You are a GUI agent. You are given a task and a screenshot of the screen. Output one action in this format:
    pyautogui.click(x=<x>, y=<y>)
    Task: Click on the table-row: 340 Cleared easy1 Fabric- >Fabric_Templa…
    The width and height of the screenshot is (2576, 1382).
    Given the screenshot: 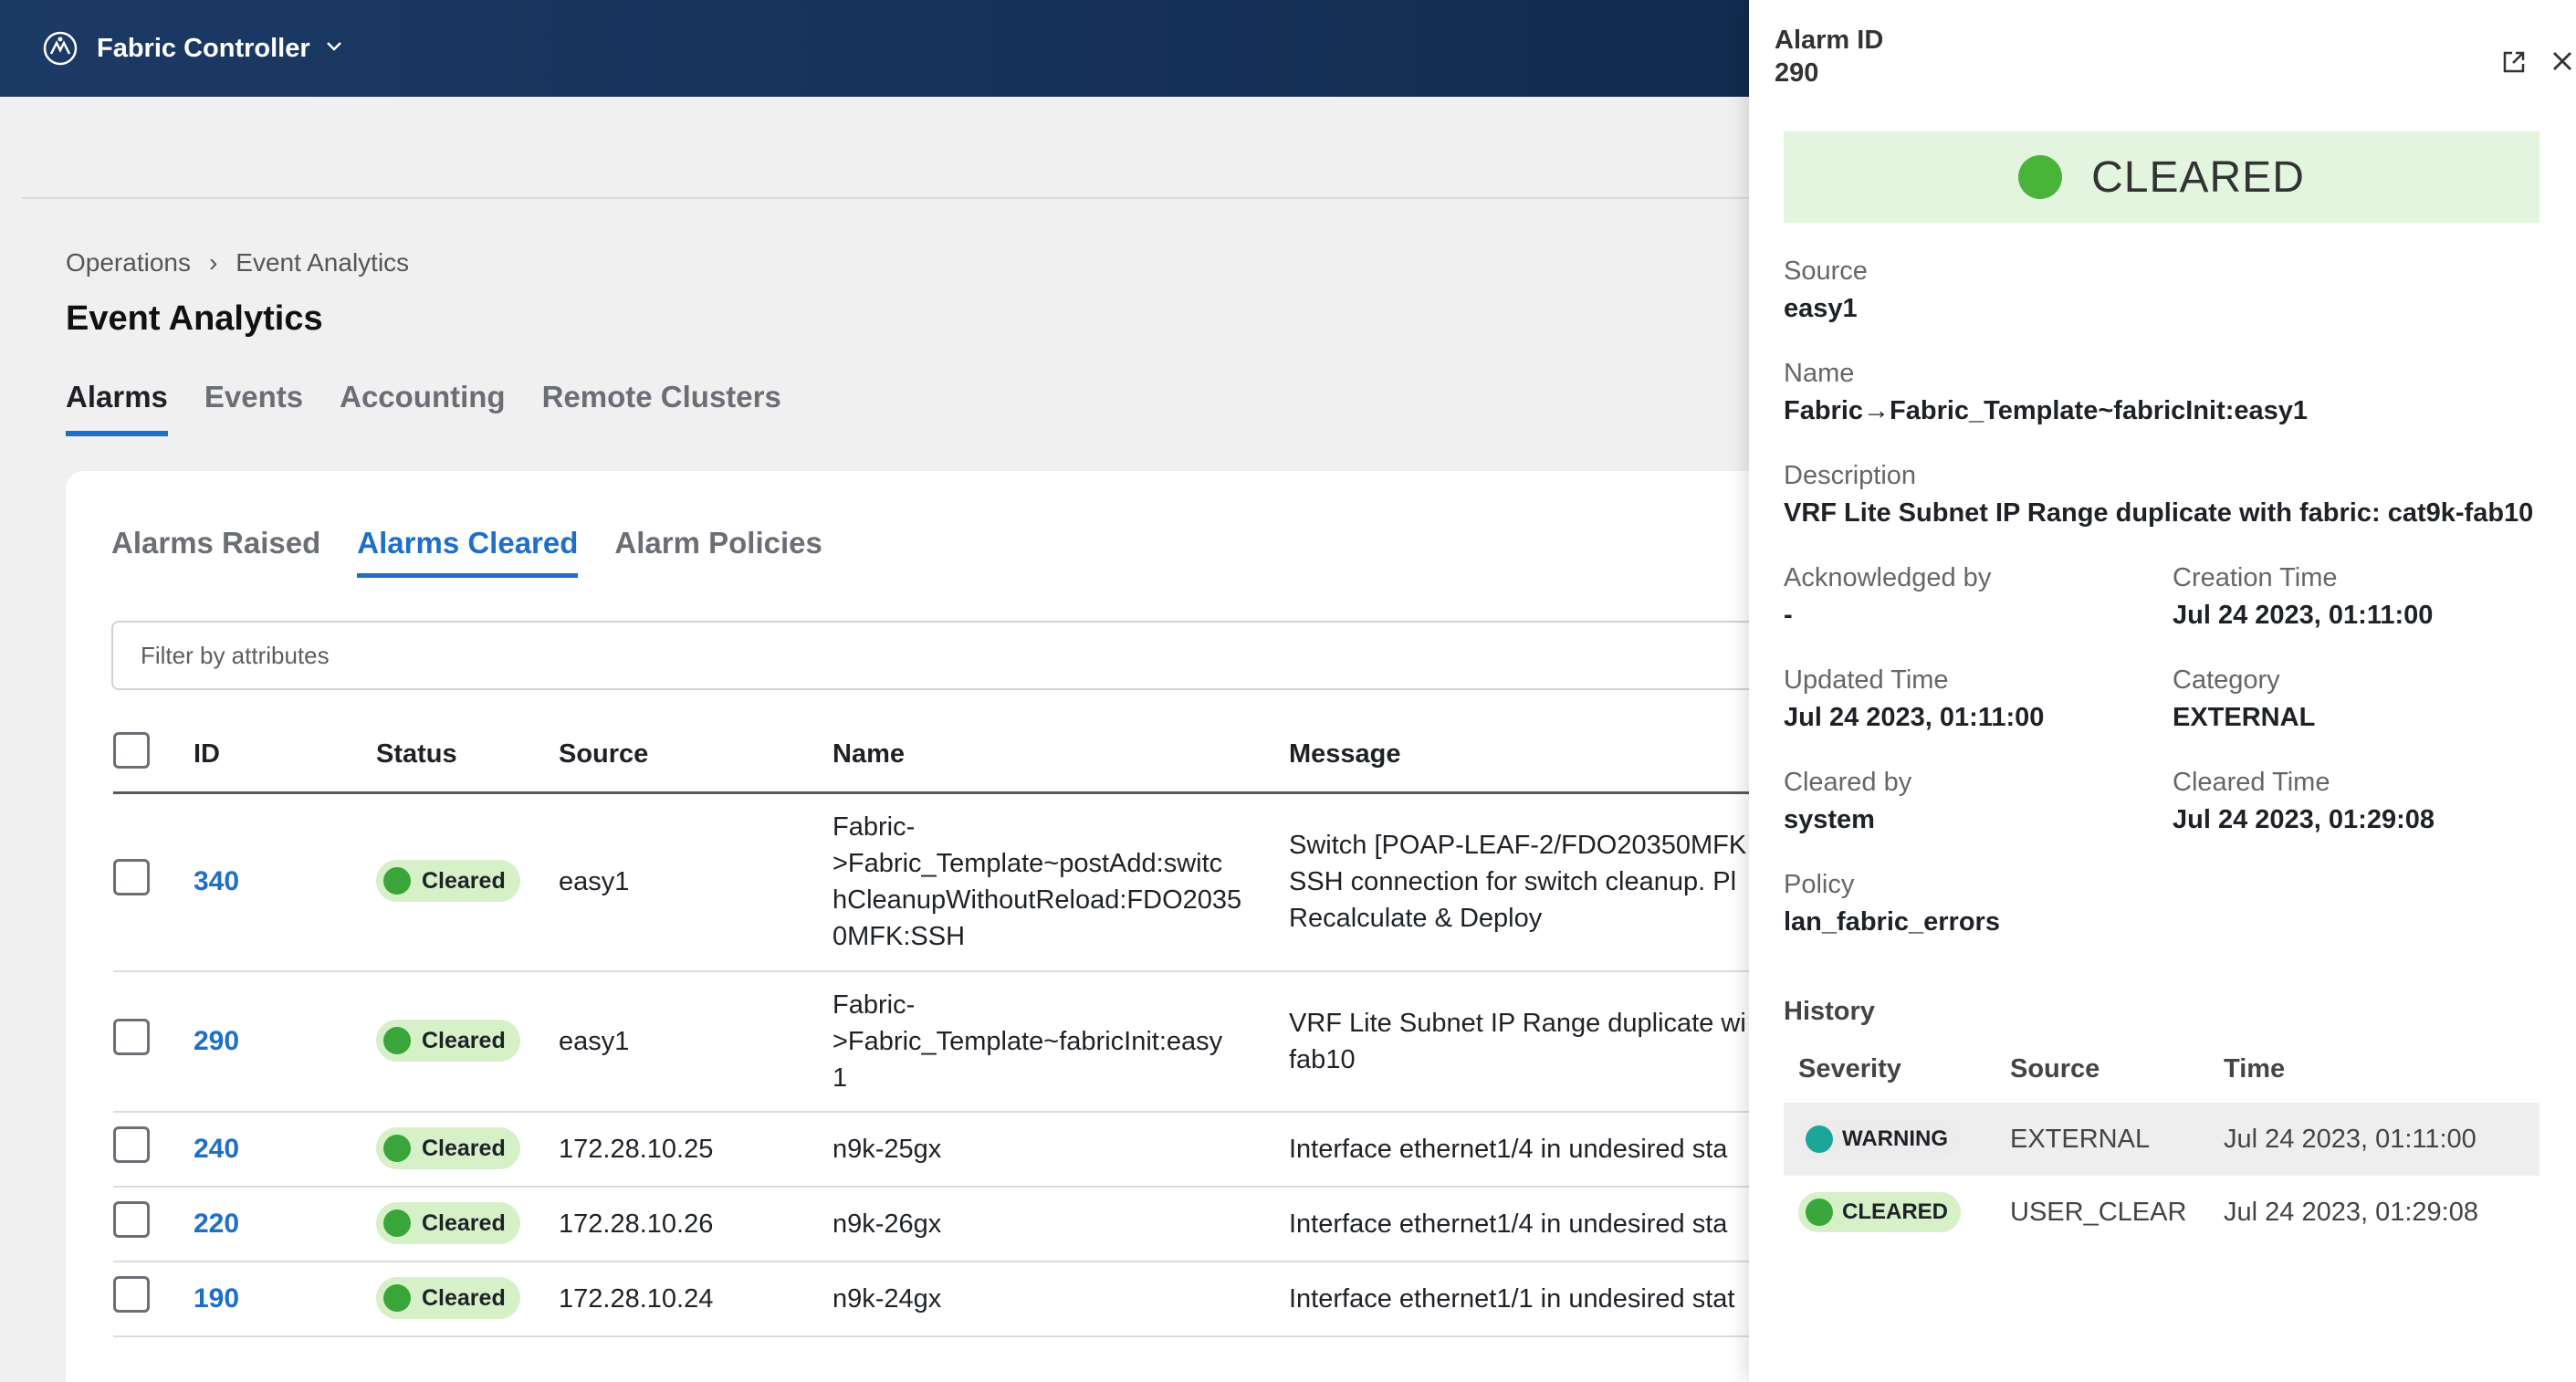 What is the action you would take?
    pyautogui.click(x=962, y=882)
    